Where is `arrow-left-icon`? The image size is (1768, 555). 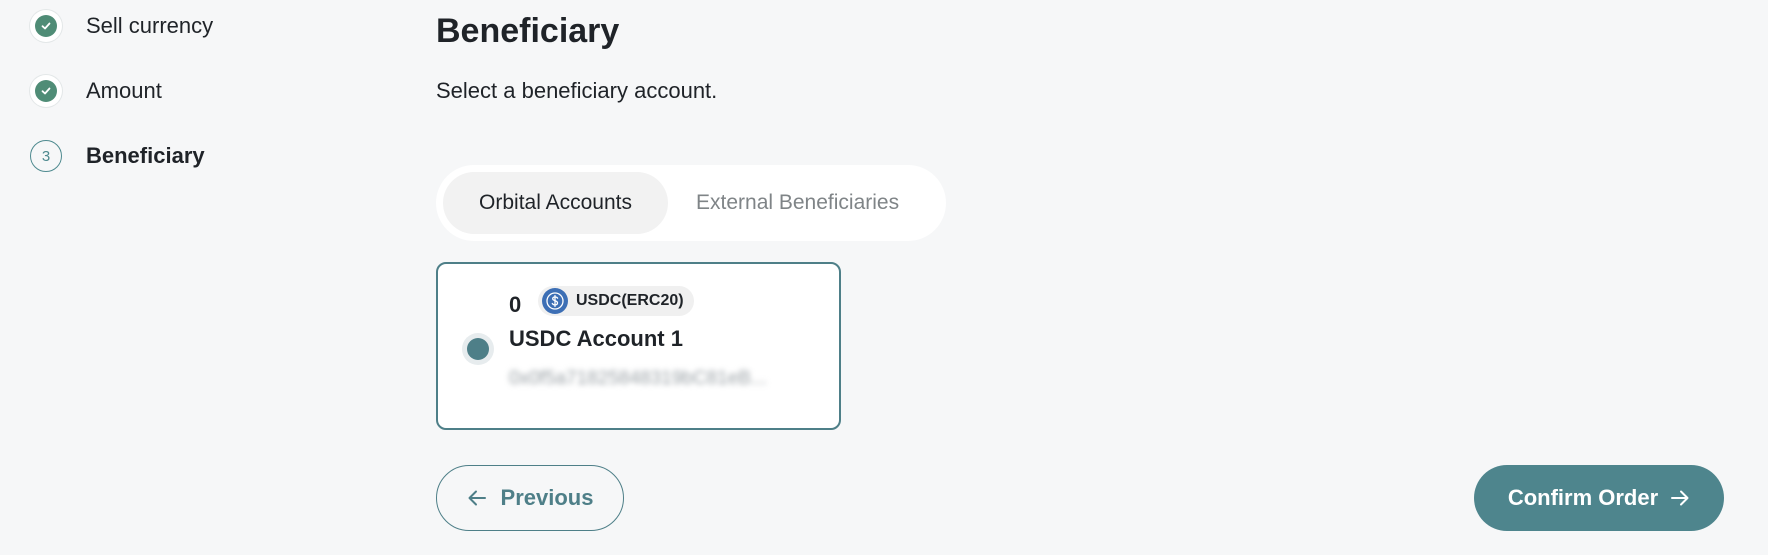
arrow-left-icon is located at coordinates (477, 498).